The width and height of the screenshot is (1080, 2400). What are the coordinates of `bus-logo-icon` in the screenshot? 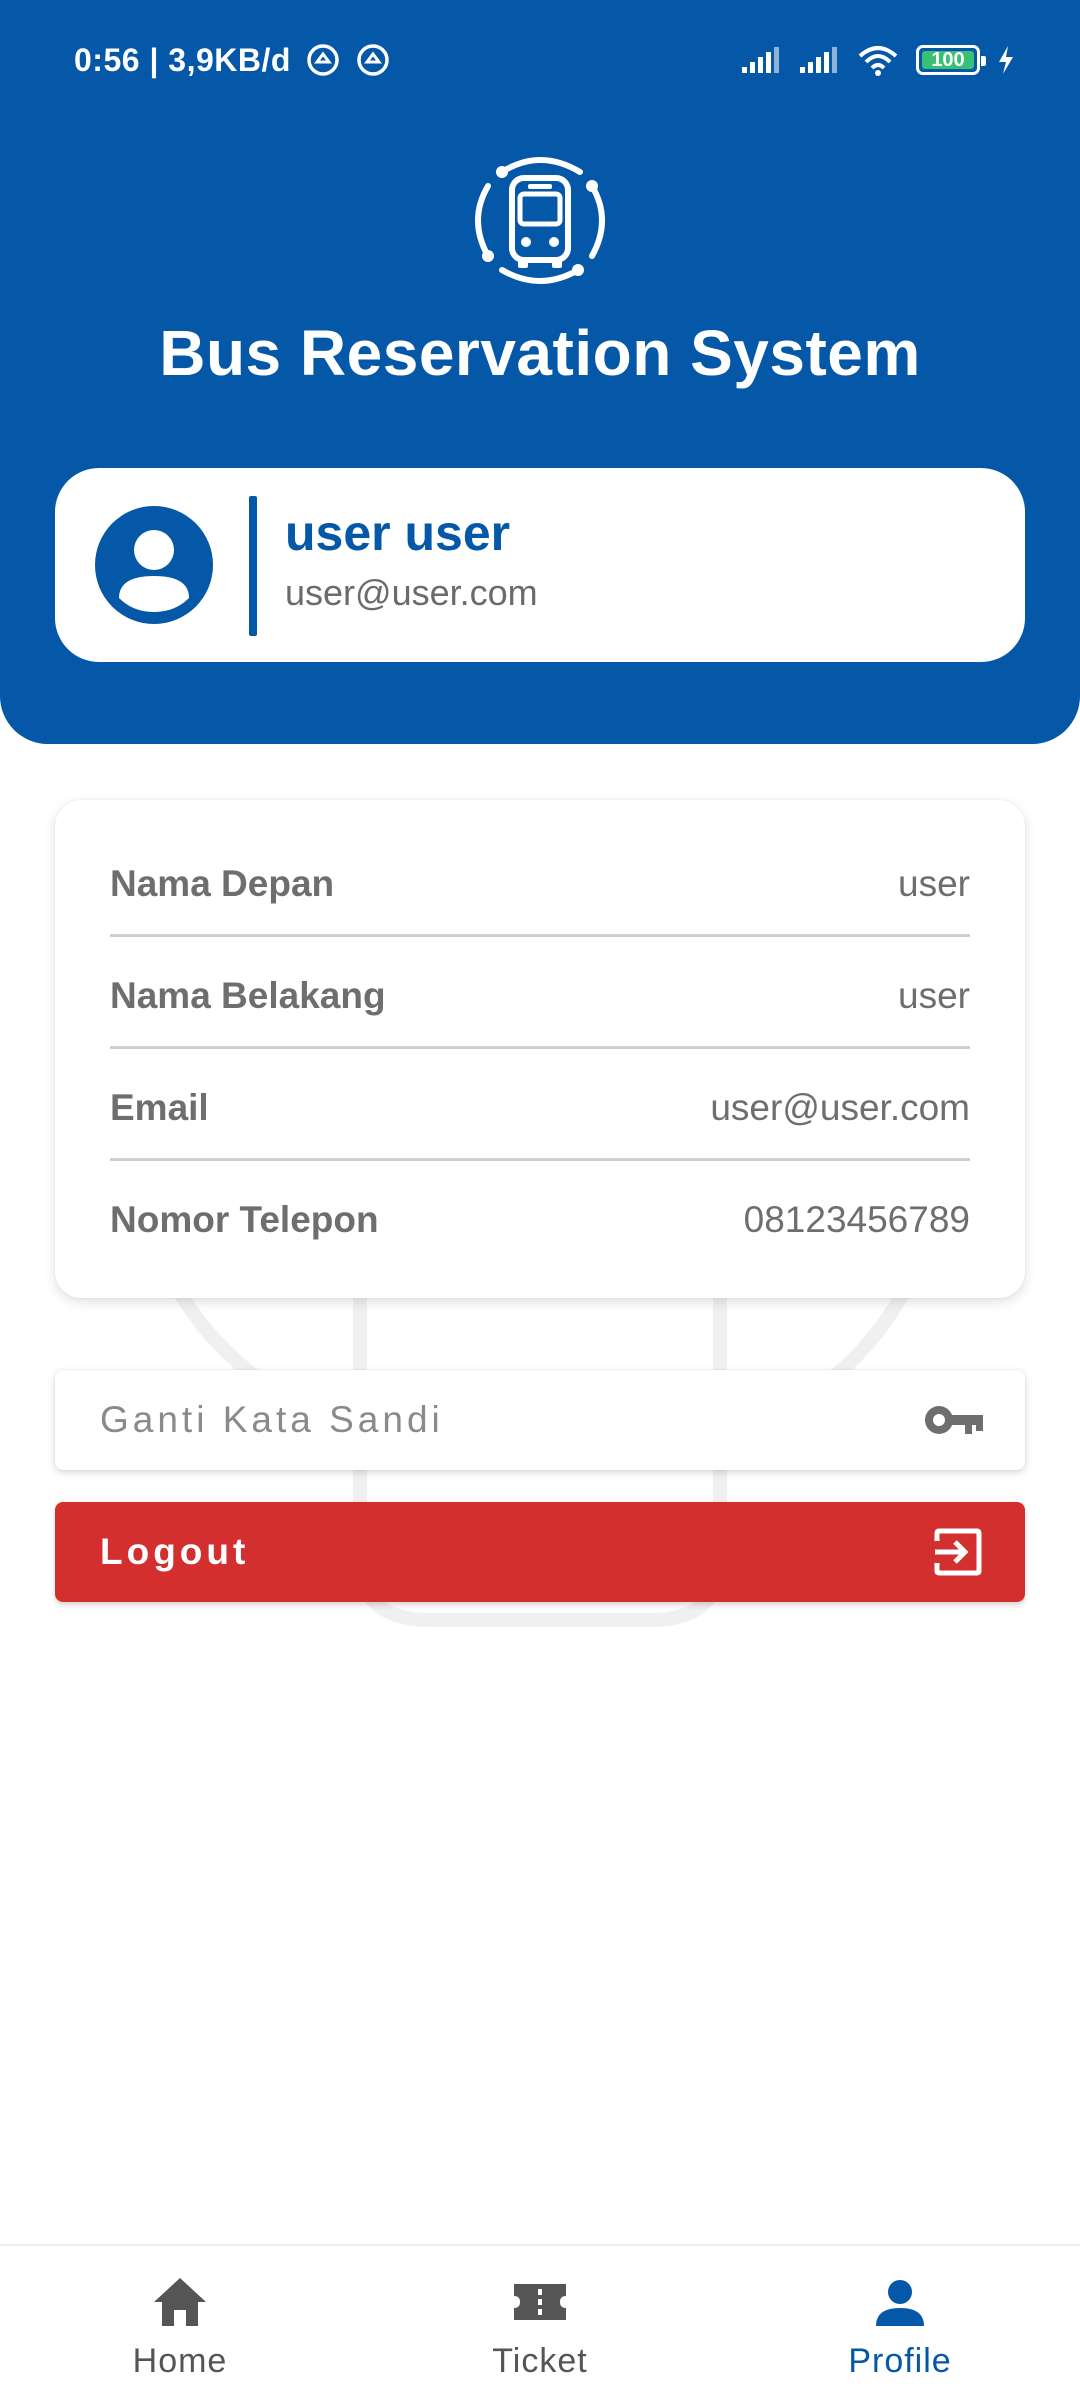 It's located at (540, 220).